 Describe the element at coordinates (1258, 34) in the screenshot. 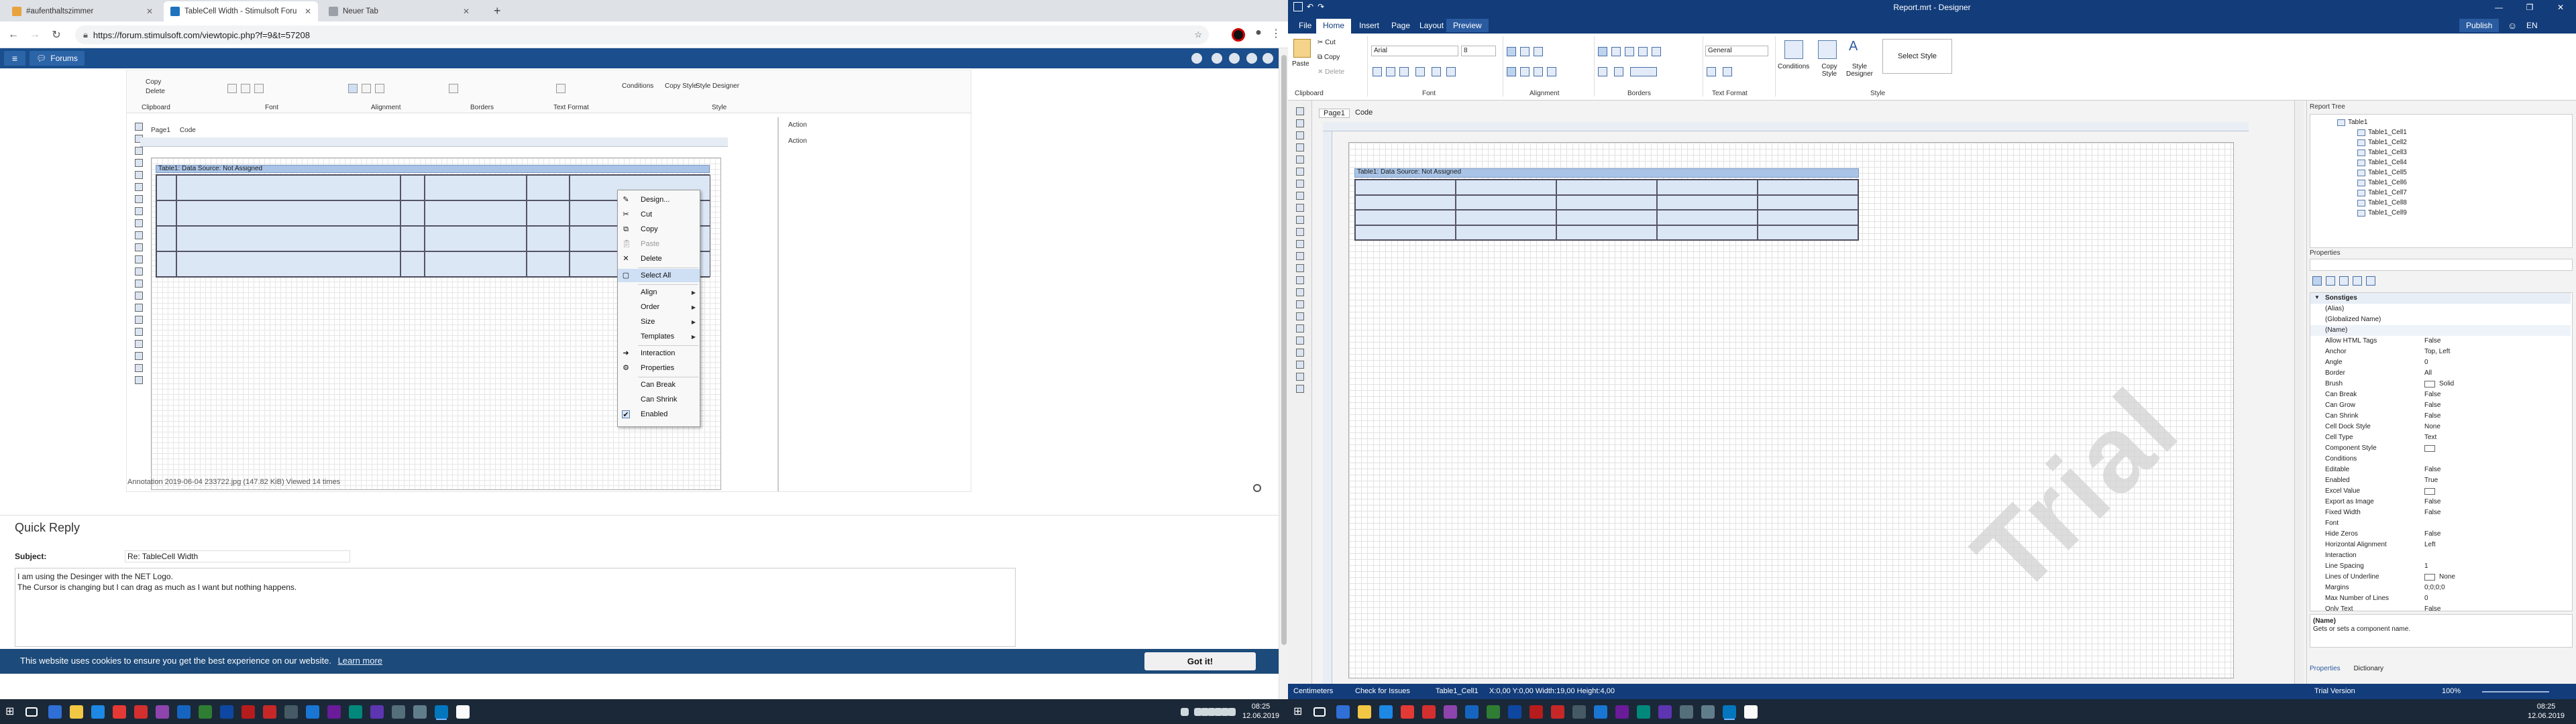

I see `profile-icon: ●` at that location.